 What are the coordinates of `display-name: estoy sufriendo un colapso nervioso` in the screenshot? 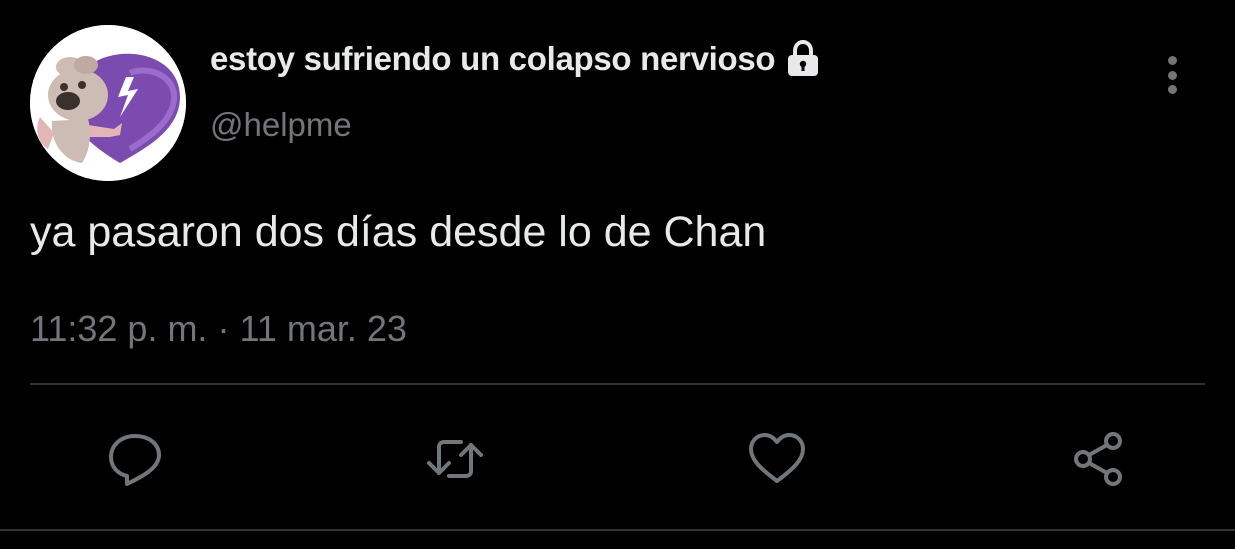 It's located at (515, 59).